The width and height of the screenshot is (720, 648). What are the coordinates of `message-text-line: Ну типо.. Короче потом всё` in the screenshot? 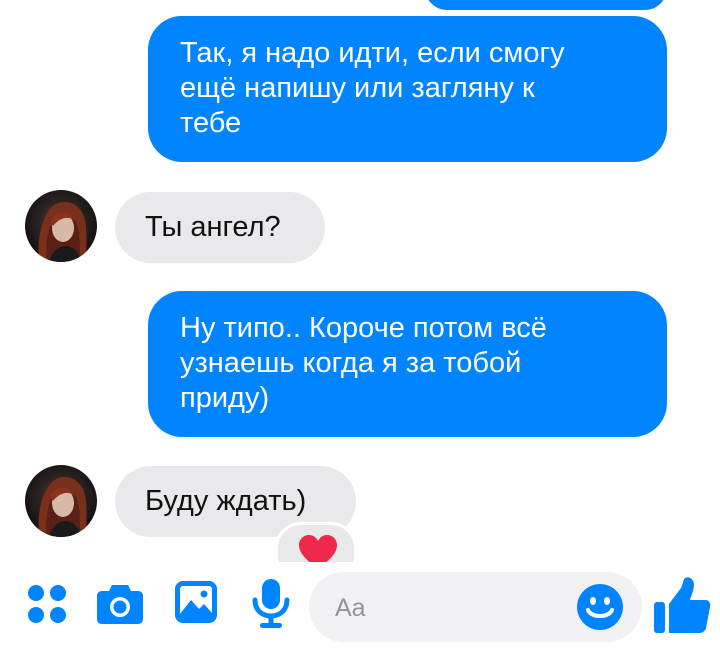 It's located at (363, 328).